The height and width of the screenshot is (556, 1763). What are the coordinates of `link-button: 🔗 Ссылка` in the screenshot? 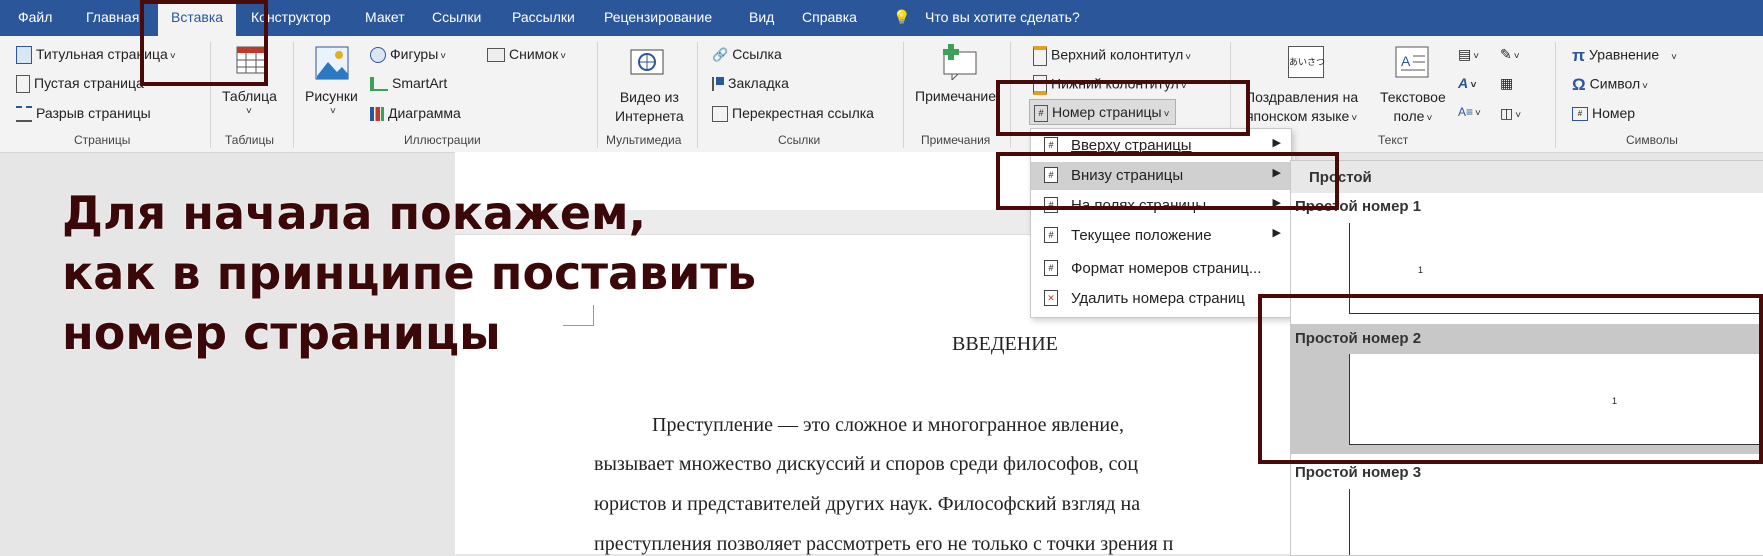 It's located at (747, 54).